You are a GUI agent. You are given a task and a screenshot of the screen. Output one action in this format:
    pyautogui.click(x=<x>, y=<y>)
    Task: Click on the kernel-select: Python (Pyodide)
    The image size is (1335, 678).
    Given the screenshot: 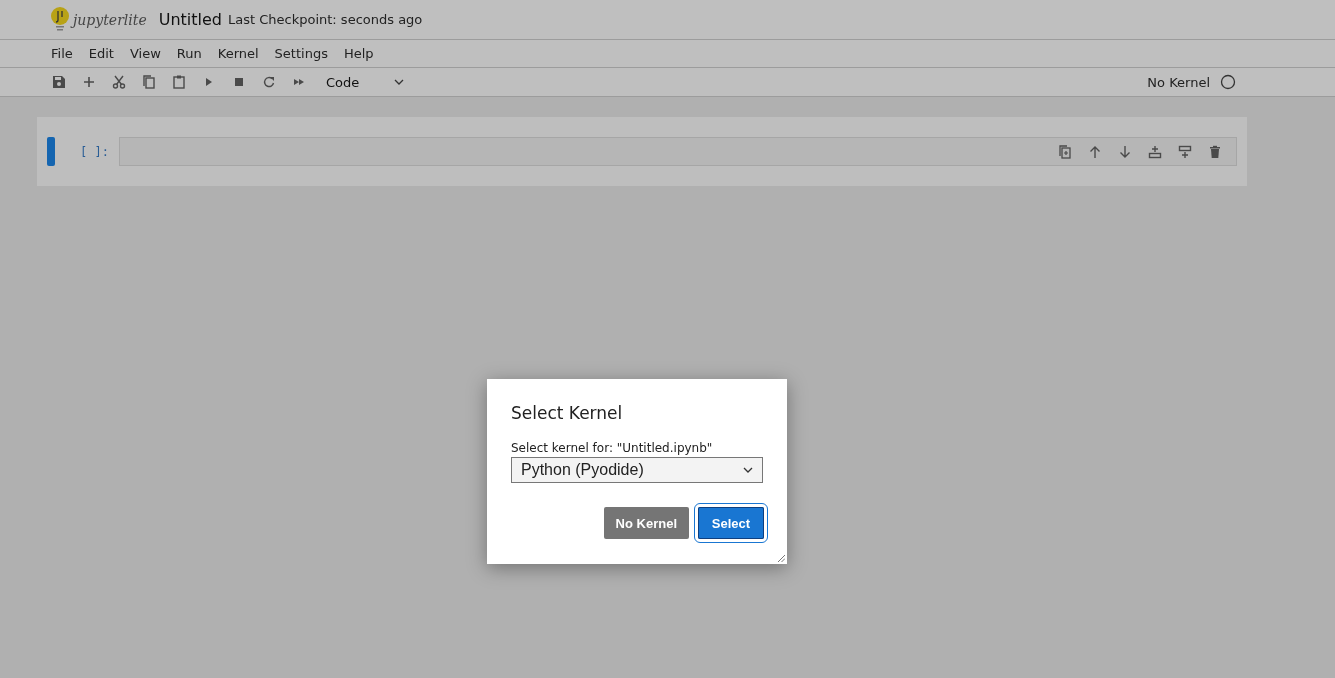 What is the action you would take?
    pyautogui.click(x=637, y=470)
    